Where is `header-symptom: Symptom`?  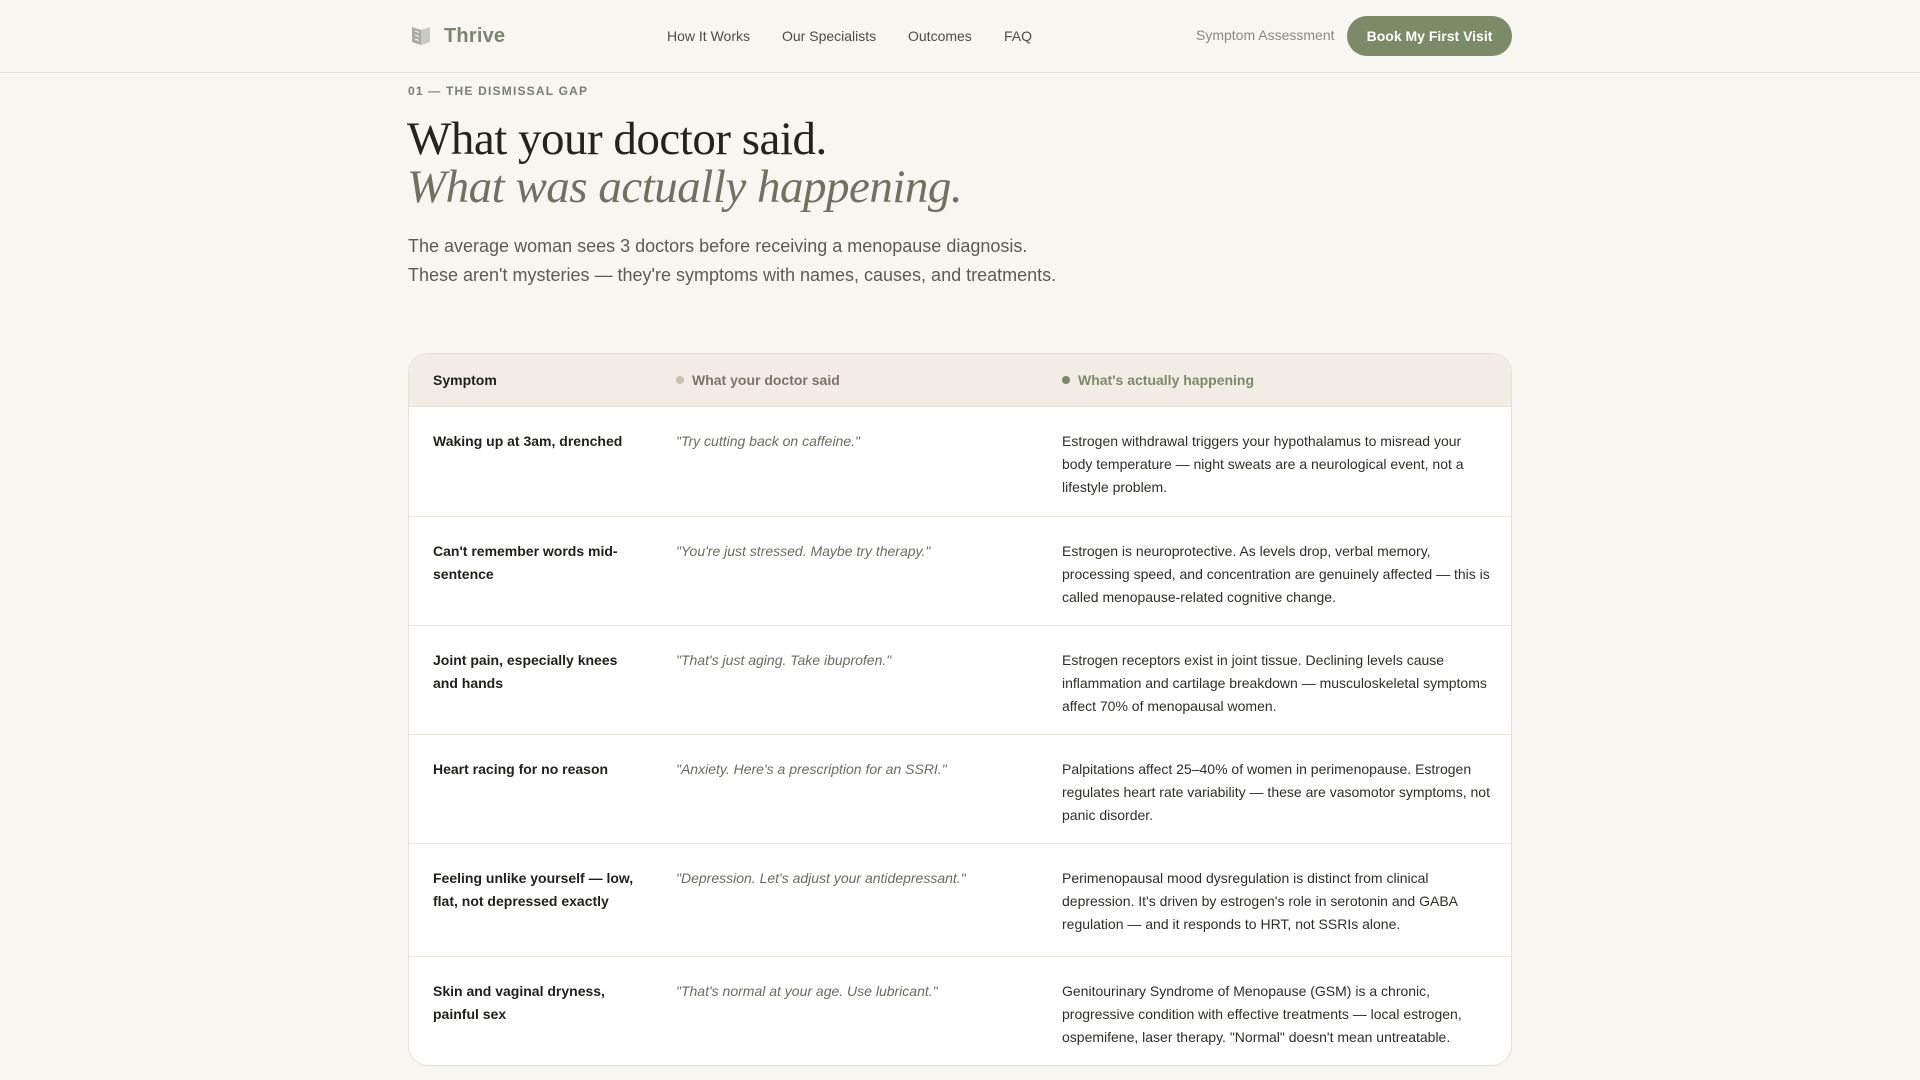
header-symptom: Symptom is located at coordinates (465, 380).